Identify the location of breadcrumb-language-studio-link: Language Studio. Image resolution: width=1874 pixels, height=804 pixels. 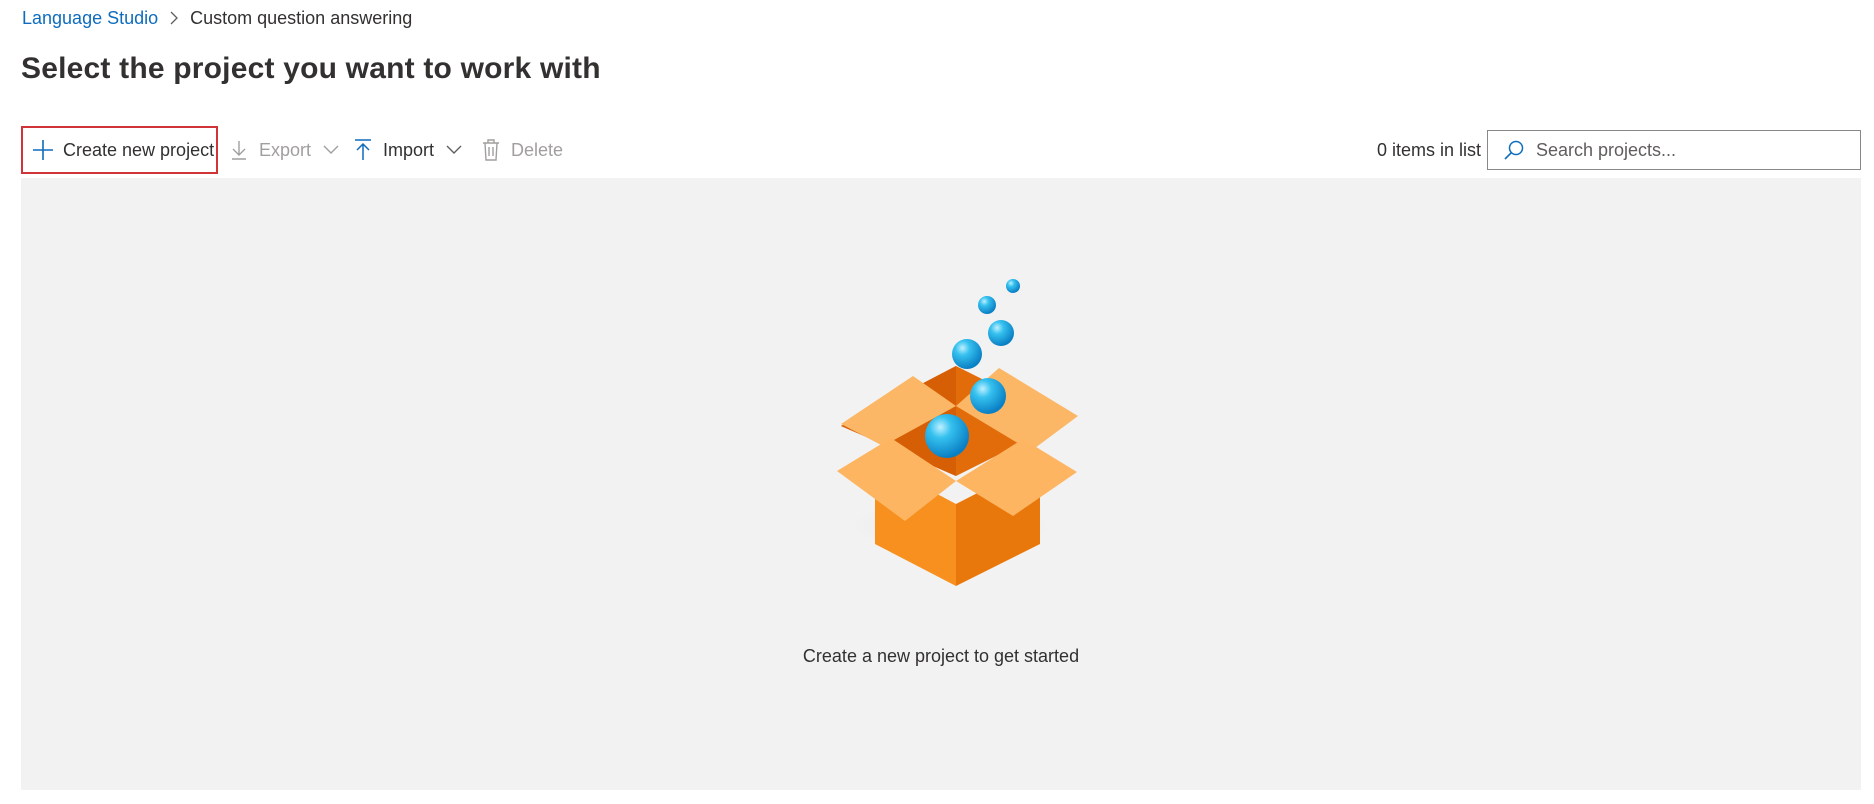
(90, 18).